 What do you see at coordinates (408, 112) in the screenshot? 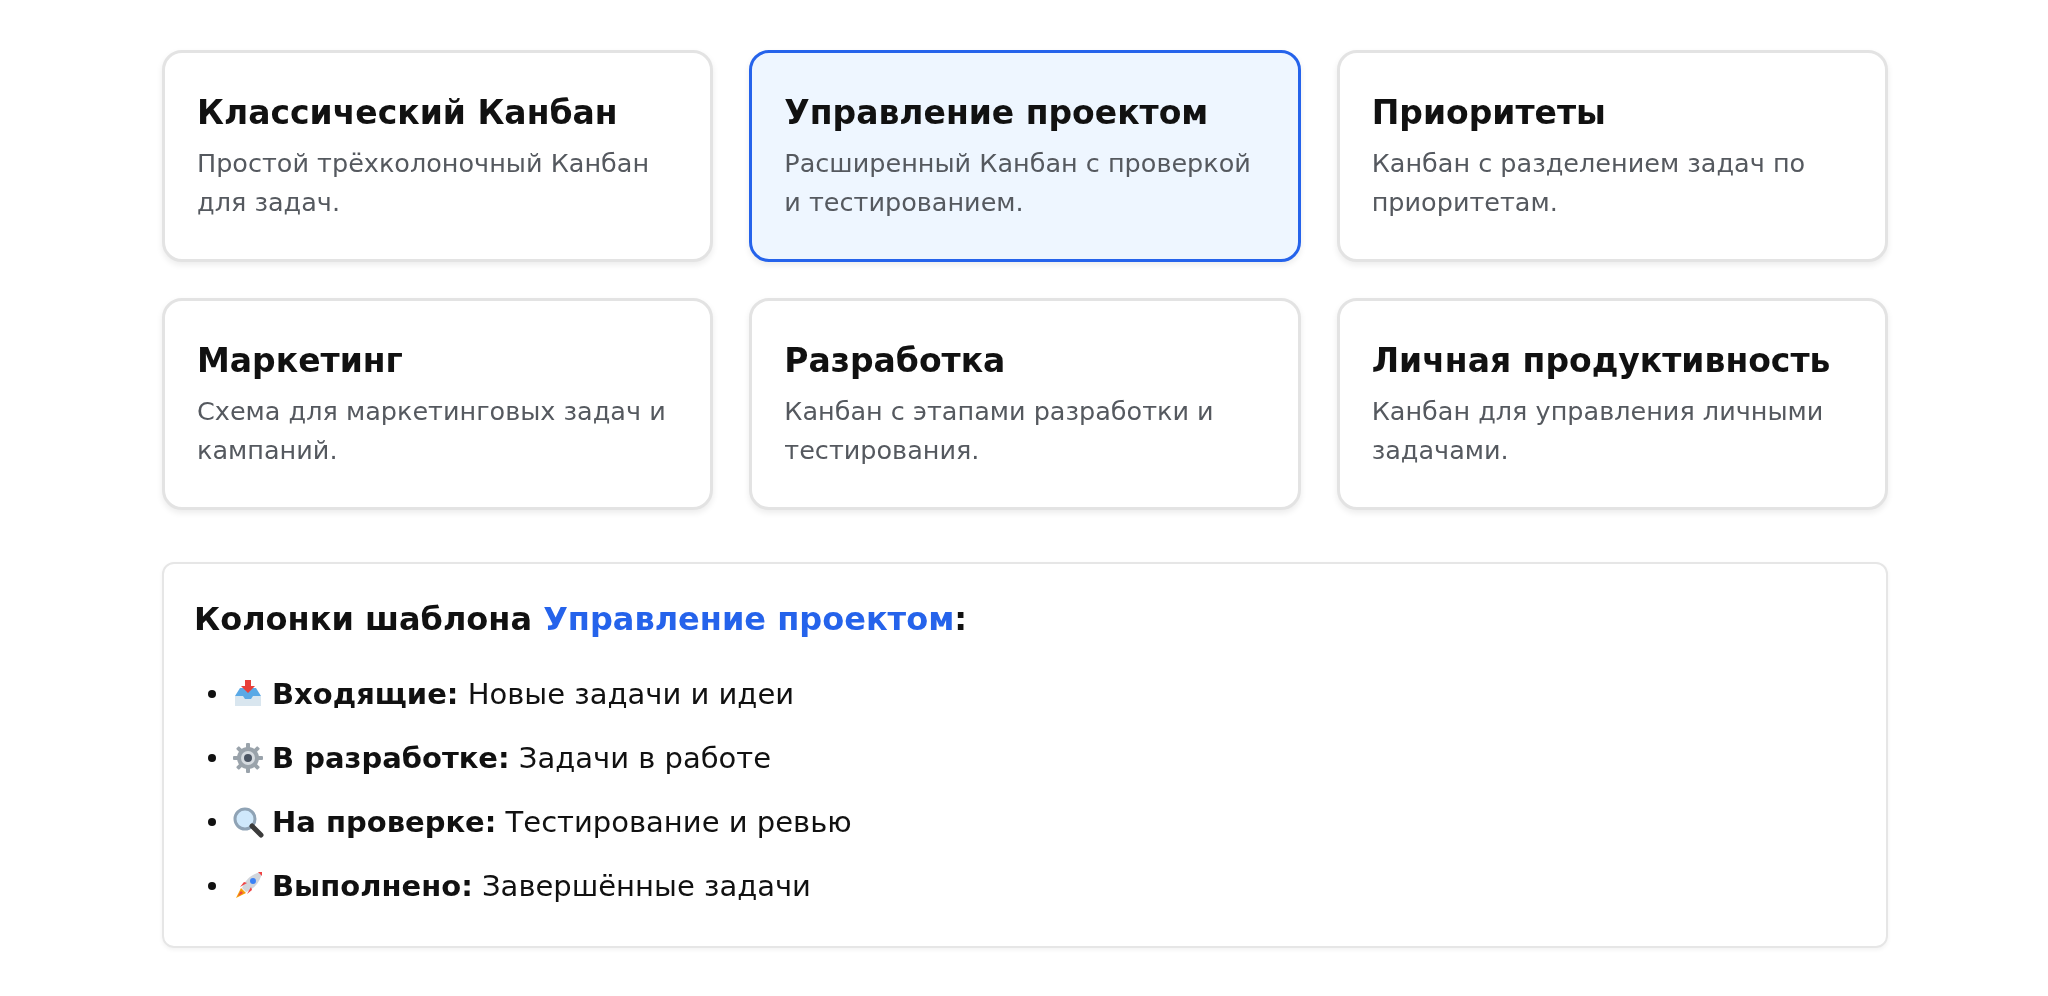
I see `card-title: Классический Канбан` at bounding box center [408, 112].